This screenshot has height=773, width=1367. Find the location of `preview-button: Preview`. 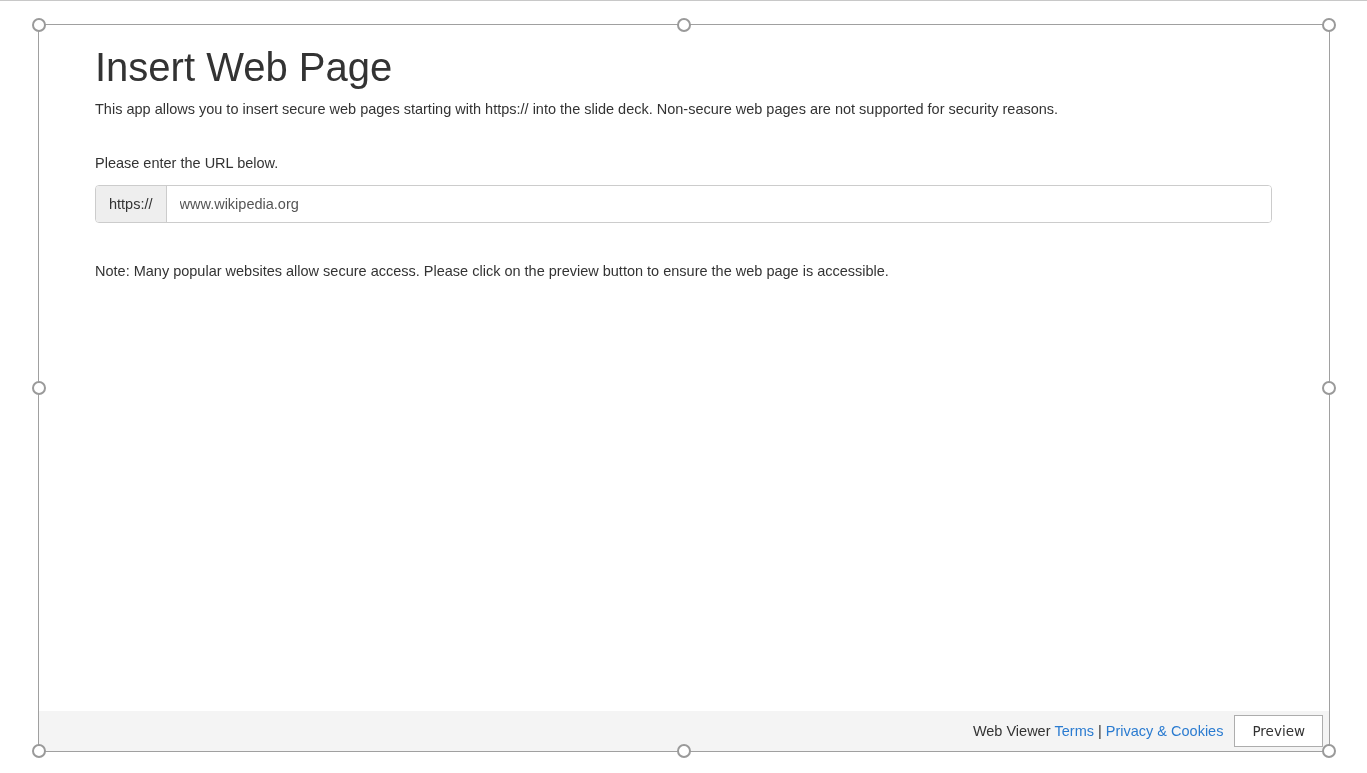

preview-button: Preview is located at coordinates (1278, 731).